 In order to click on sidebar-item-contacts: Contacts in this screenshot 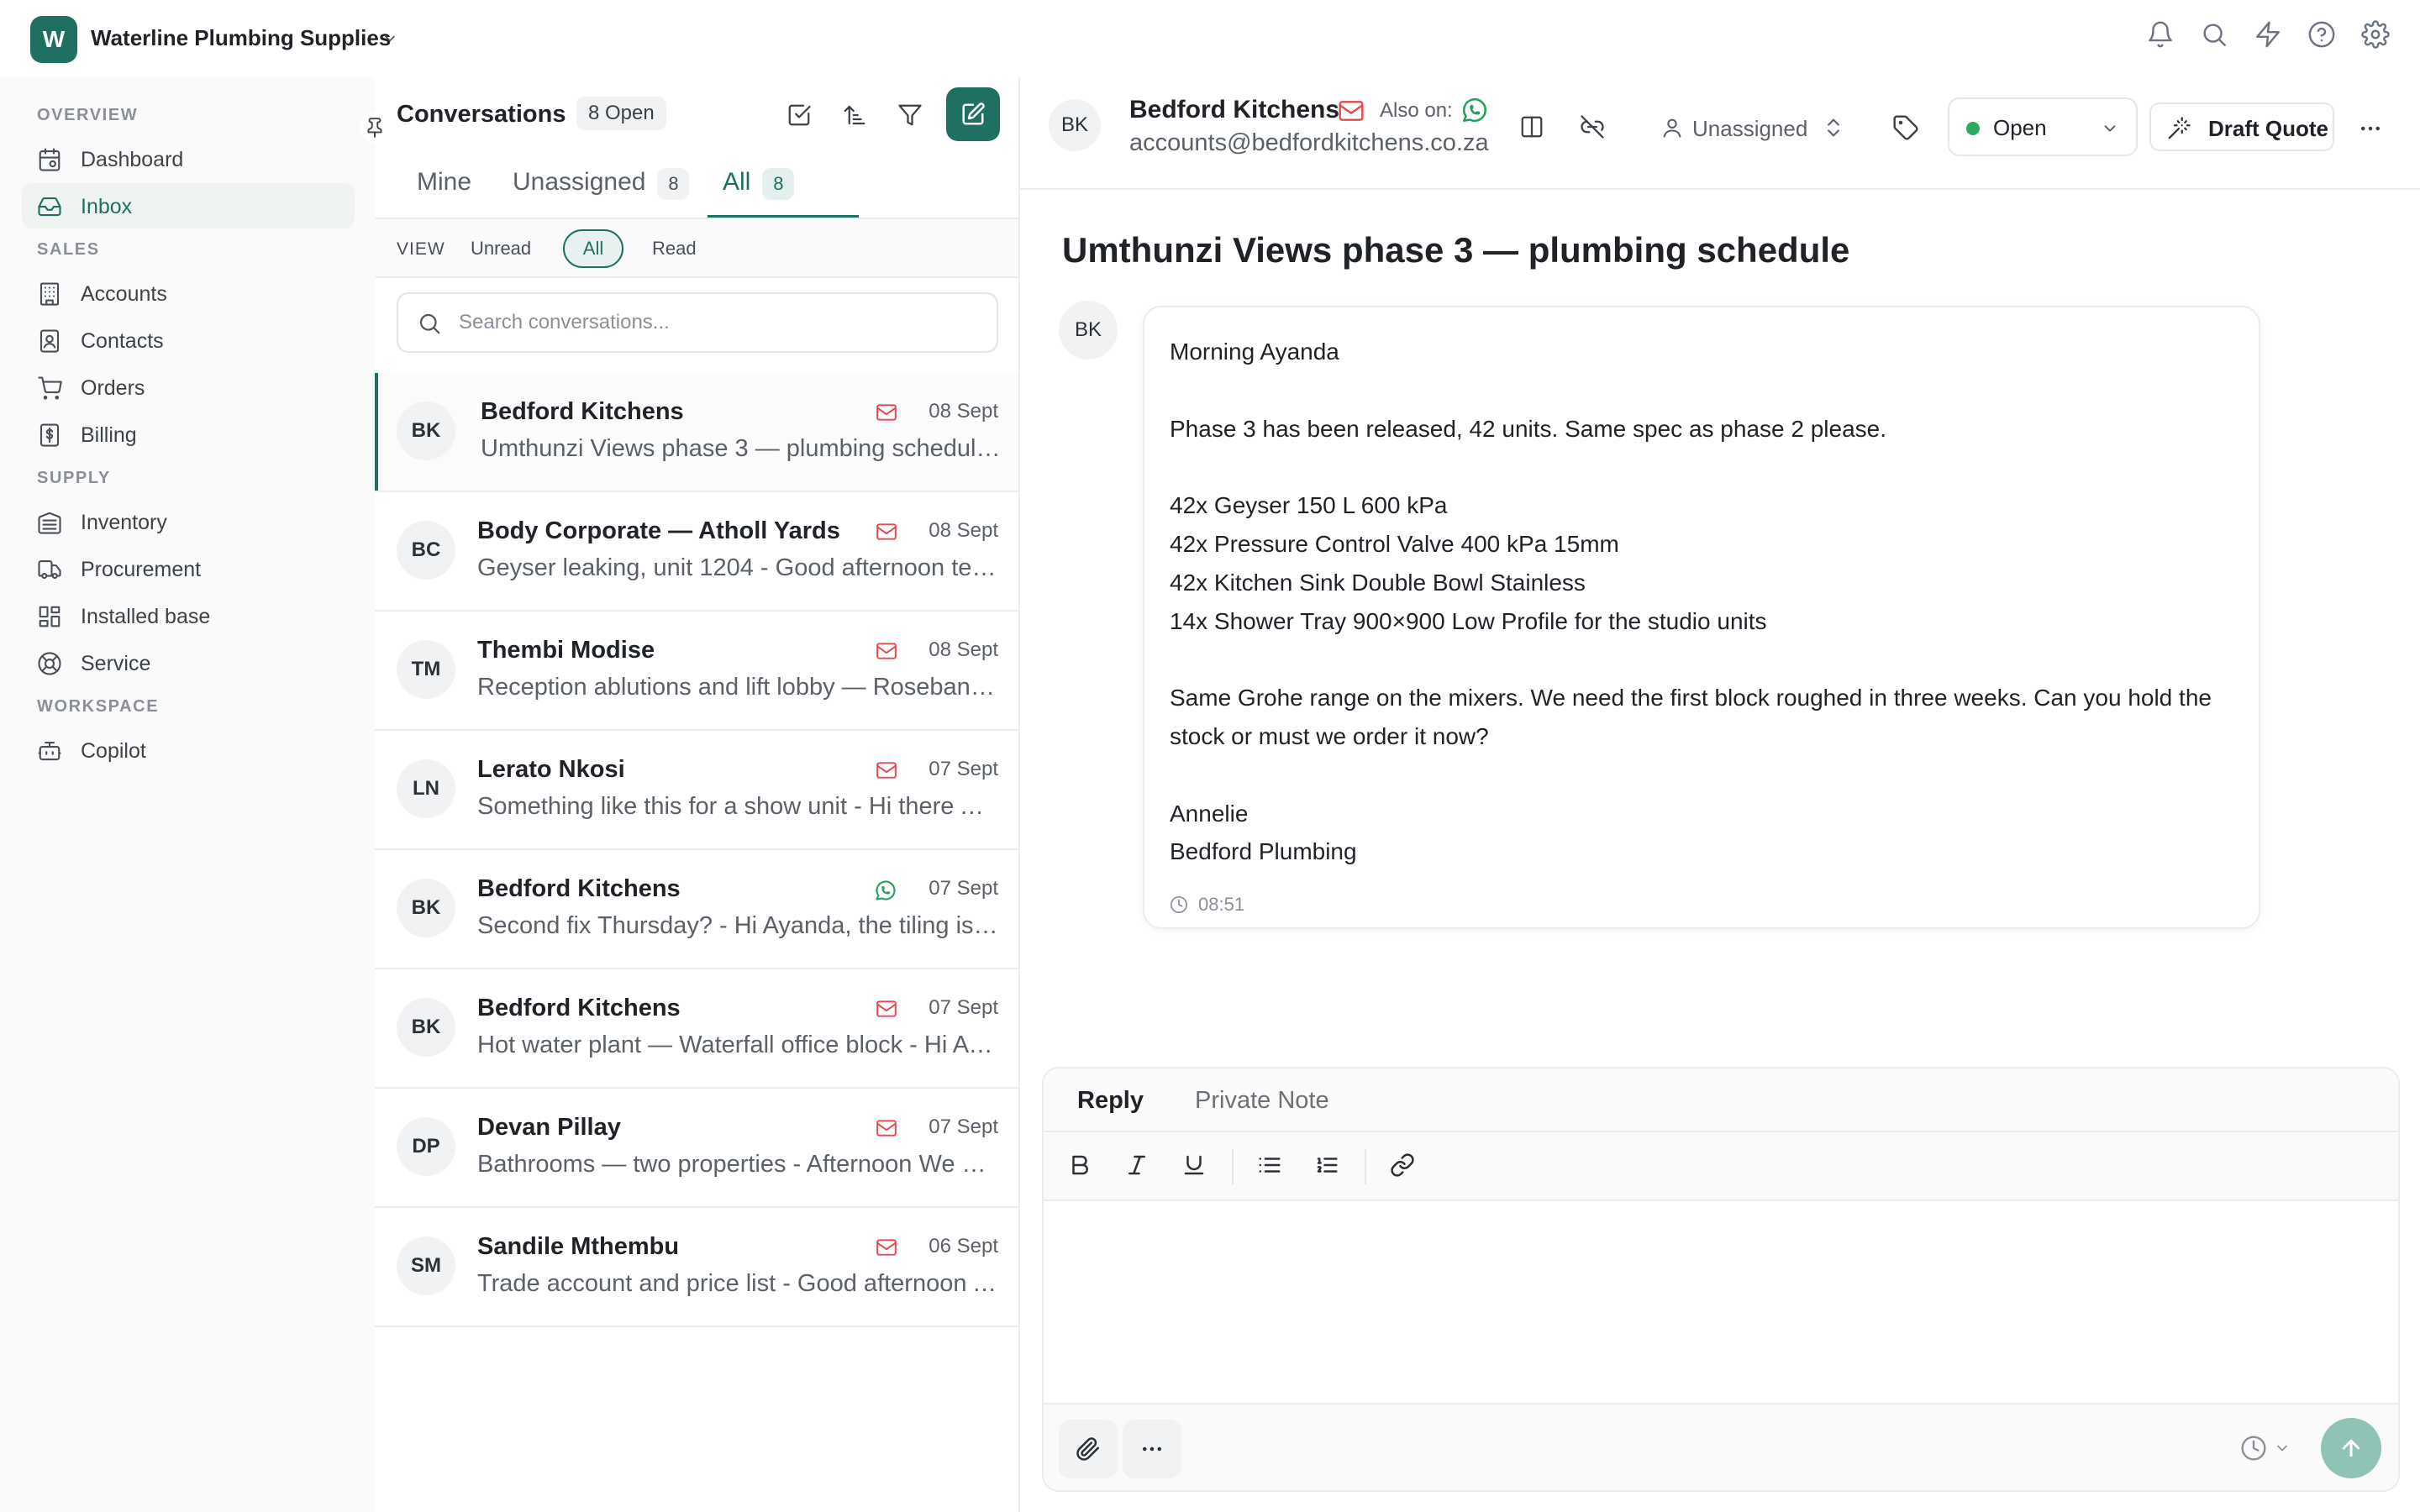, I will do `click(188, 340)`.